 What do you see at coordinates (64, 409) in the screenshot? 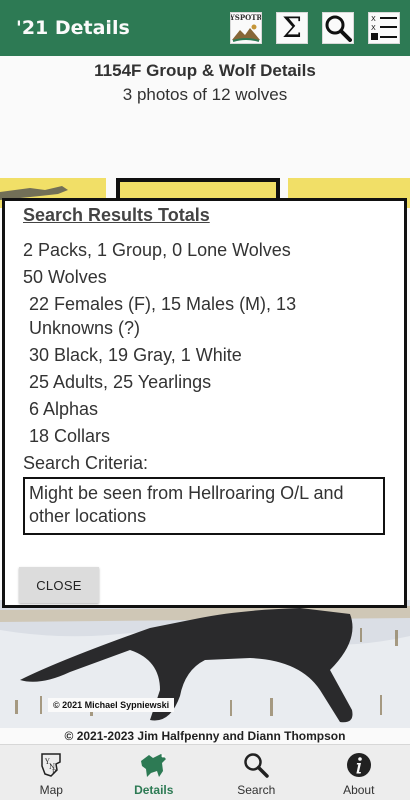
I see `totals-alphas-line: 6 Alphas` at bounding box center [64, 409].